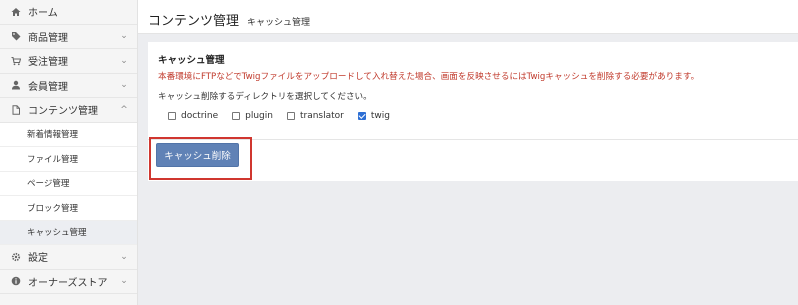 This screenshot has width=798, height=305. Describe the element at coordinates (53, 159) in the screenshot. I see `sidebar-subitem-label: ファイル管理` at that location.